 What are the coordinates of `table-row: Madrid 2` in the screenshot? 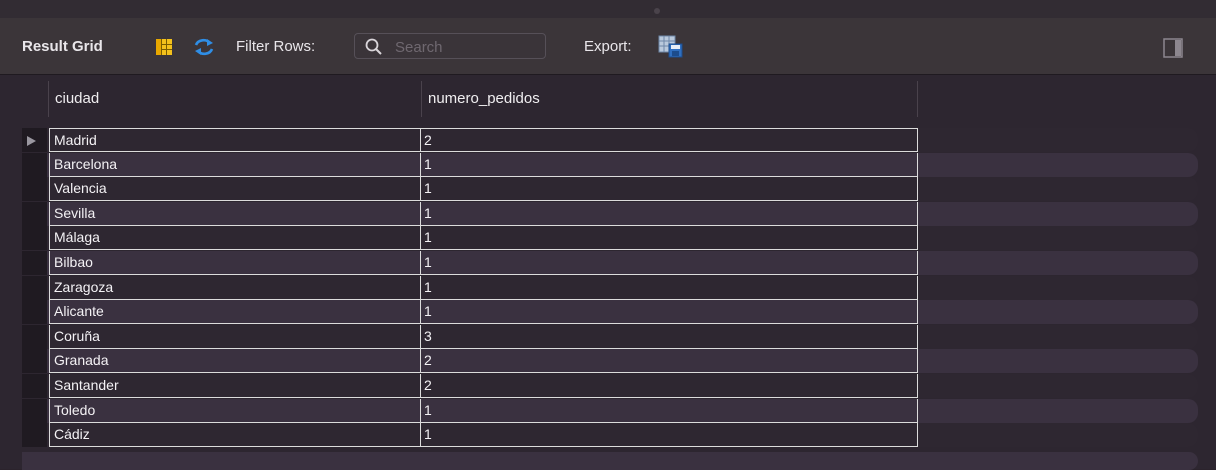 It's located at (610, 140).